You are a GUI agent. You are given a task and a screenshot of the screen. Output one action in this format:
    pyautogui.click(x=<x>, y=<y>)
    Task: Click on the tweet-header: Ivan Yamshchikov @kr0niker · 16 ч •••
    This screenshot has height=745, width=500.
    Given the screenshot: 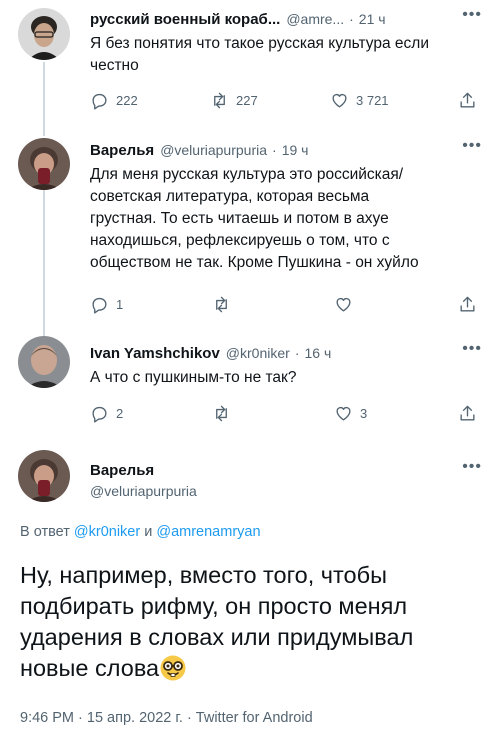 What is the action you would take?
    pyautogui.click(x=286, y=352)
    